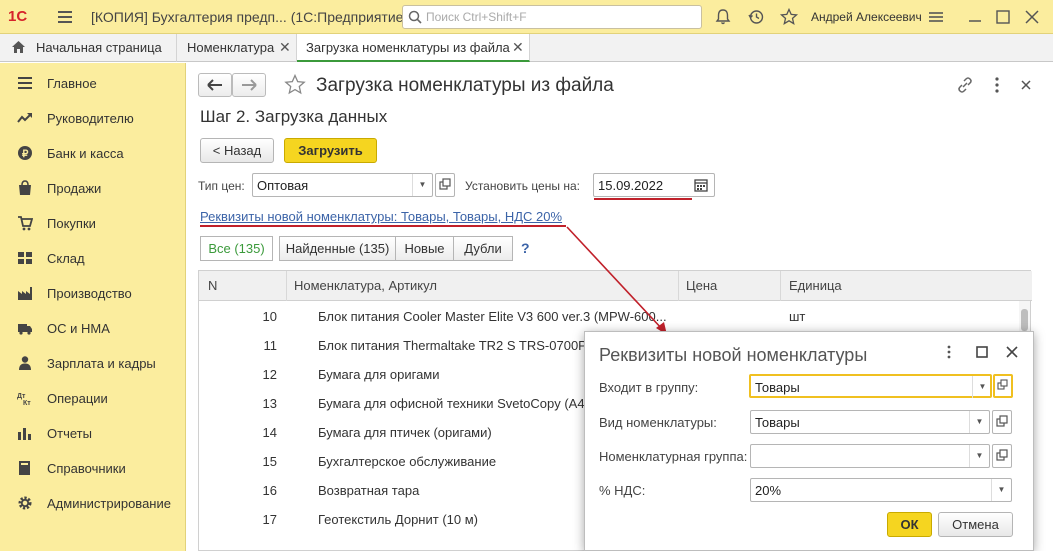 The image size is (1053, 551). I want to click on column-header-name: Номенклатура, Артикул, so click(365, 285).